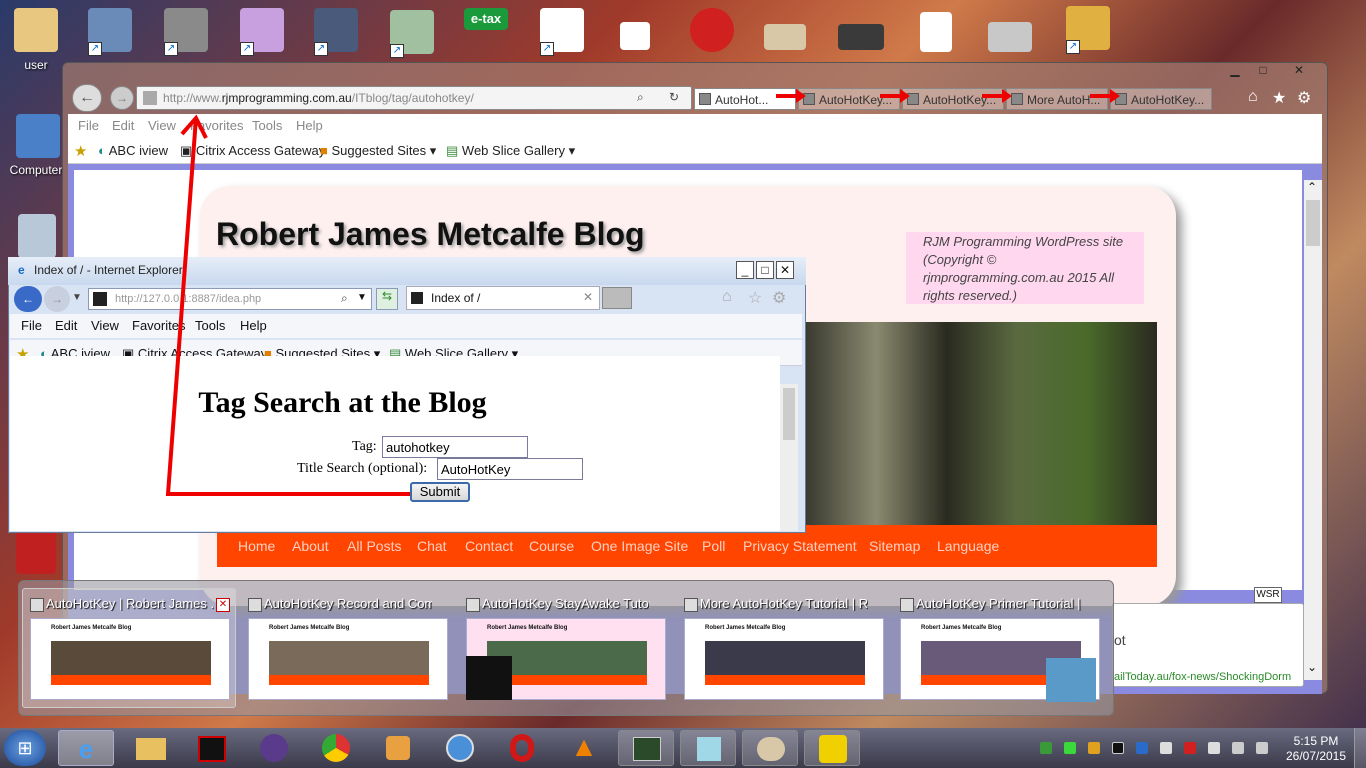 Image resolution: width=1366 pixels, height=768 pixels. What do you see at coordinates (432, 546) in the screenshot?
I see `nav-chat: Chat` at bounding box center [432, 546].